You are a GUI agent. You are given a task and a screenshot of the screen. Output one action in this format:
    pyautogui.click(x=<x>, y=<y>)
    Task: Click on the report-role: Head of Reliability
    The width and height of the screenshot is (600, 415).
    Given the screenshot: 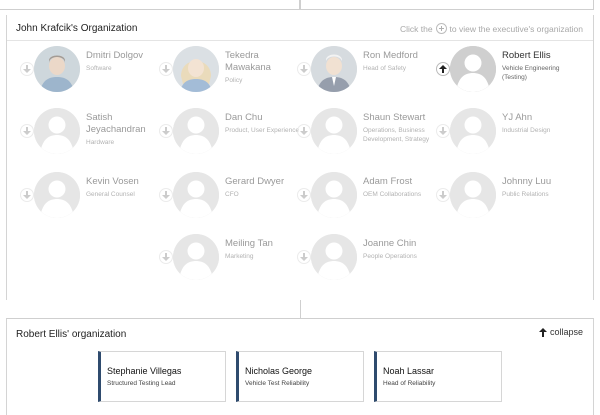 What is the action you would take?
    pyautogui.click(x=409, y=383)
    